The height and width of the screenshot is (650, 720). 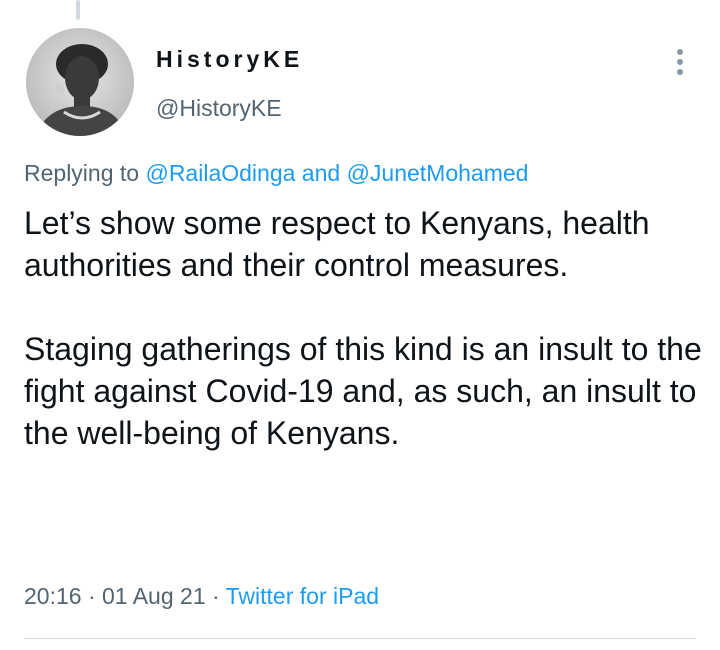 I want to click on tweet-metadata: 20:16 · 01 Aug 21 · Twitter for iPad, so click(x=201, y=596).